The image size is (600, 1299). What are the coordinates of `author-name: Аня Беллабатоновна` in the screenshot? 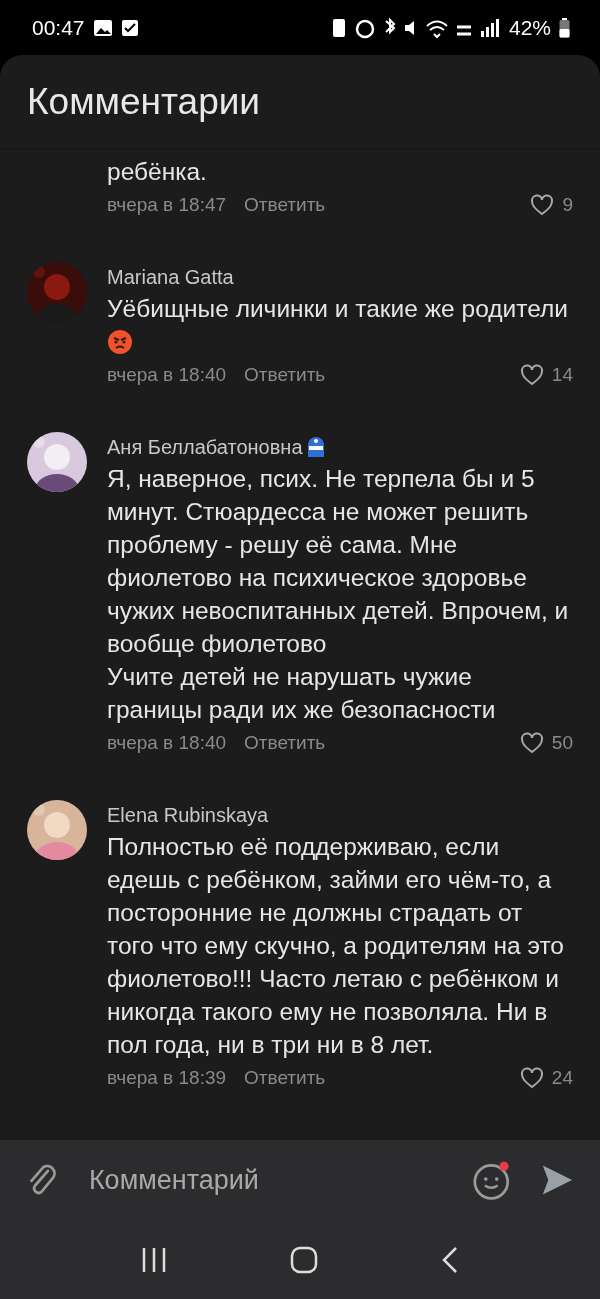 It's located at (205, 447).